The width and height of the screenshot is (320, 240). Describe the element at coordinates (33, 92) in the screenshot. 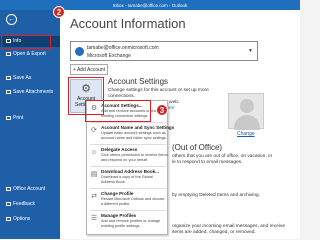

I see `nav-item-label: Save Attachments` at that location.